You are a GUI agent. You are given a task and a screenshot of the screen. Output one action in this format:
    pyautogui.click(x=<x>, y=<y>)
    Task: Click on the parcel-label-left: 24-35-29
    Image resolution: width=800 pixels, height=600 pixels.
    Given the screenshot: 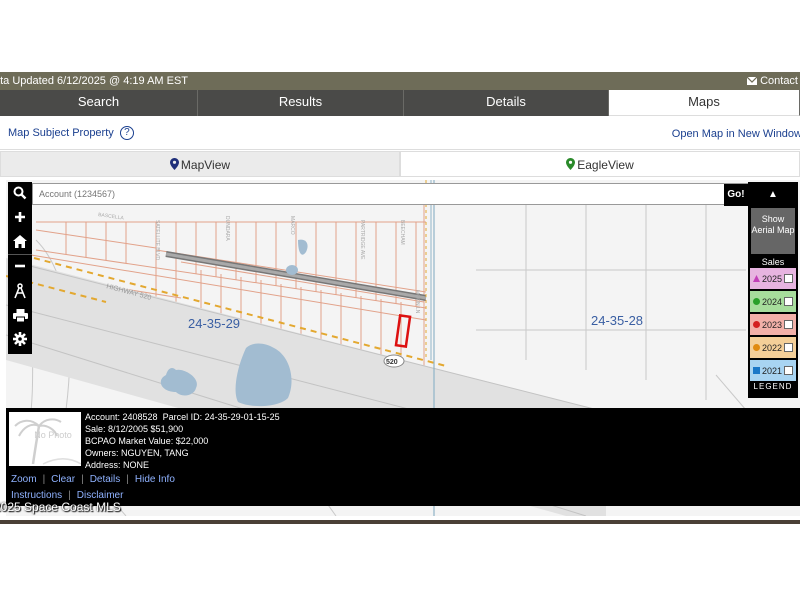 What is the action you would take?
    pyautogui.click(x=214, y=323)
    